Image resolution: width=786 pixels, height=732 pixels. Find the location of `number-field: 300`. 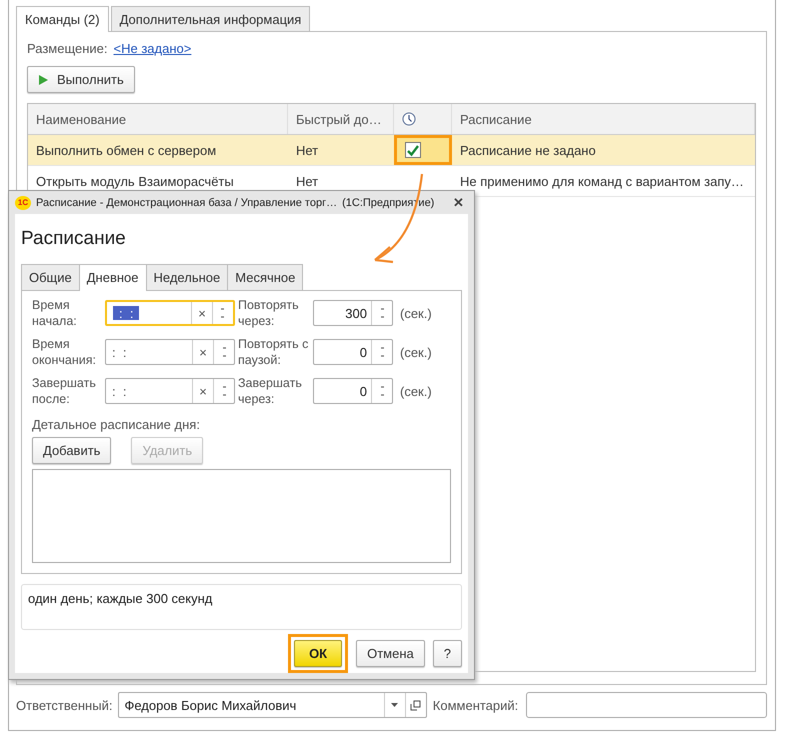

number-field: 300 is located at coordinates (353, 313).